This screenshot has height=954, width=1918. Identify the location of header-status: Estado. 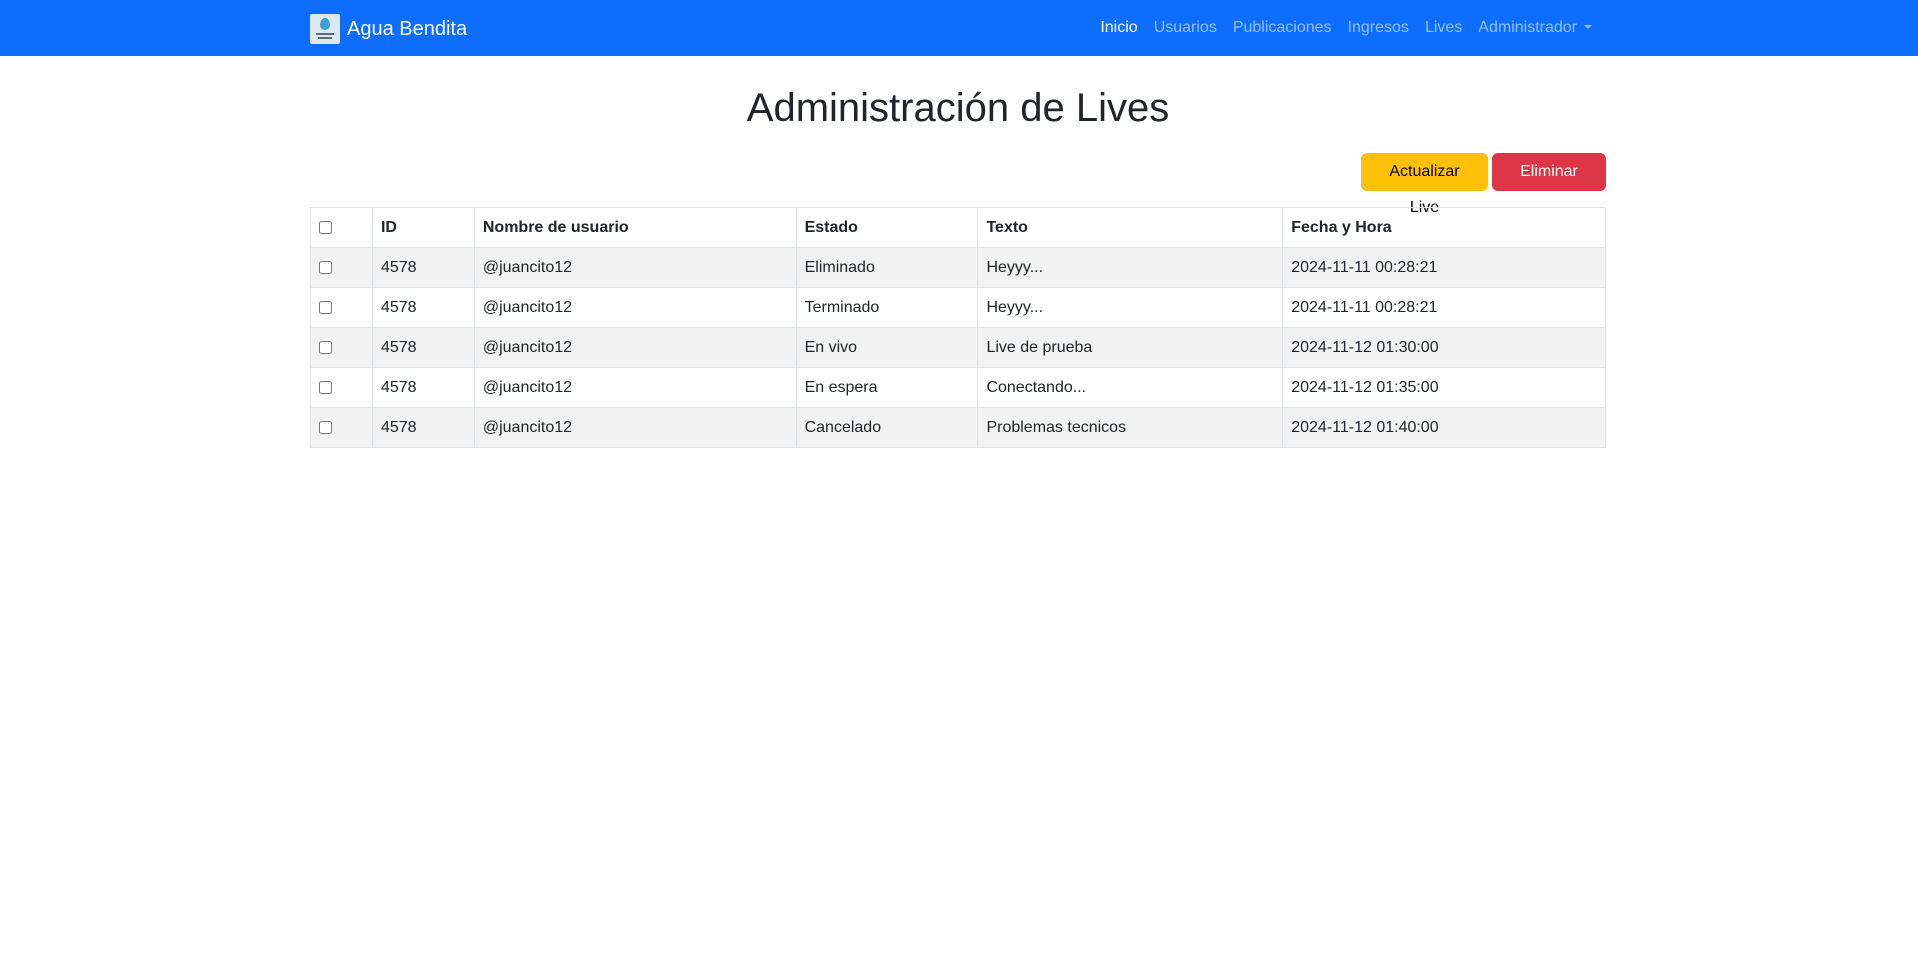
(887, 227).